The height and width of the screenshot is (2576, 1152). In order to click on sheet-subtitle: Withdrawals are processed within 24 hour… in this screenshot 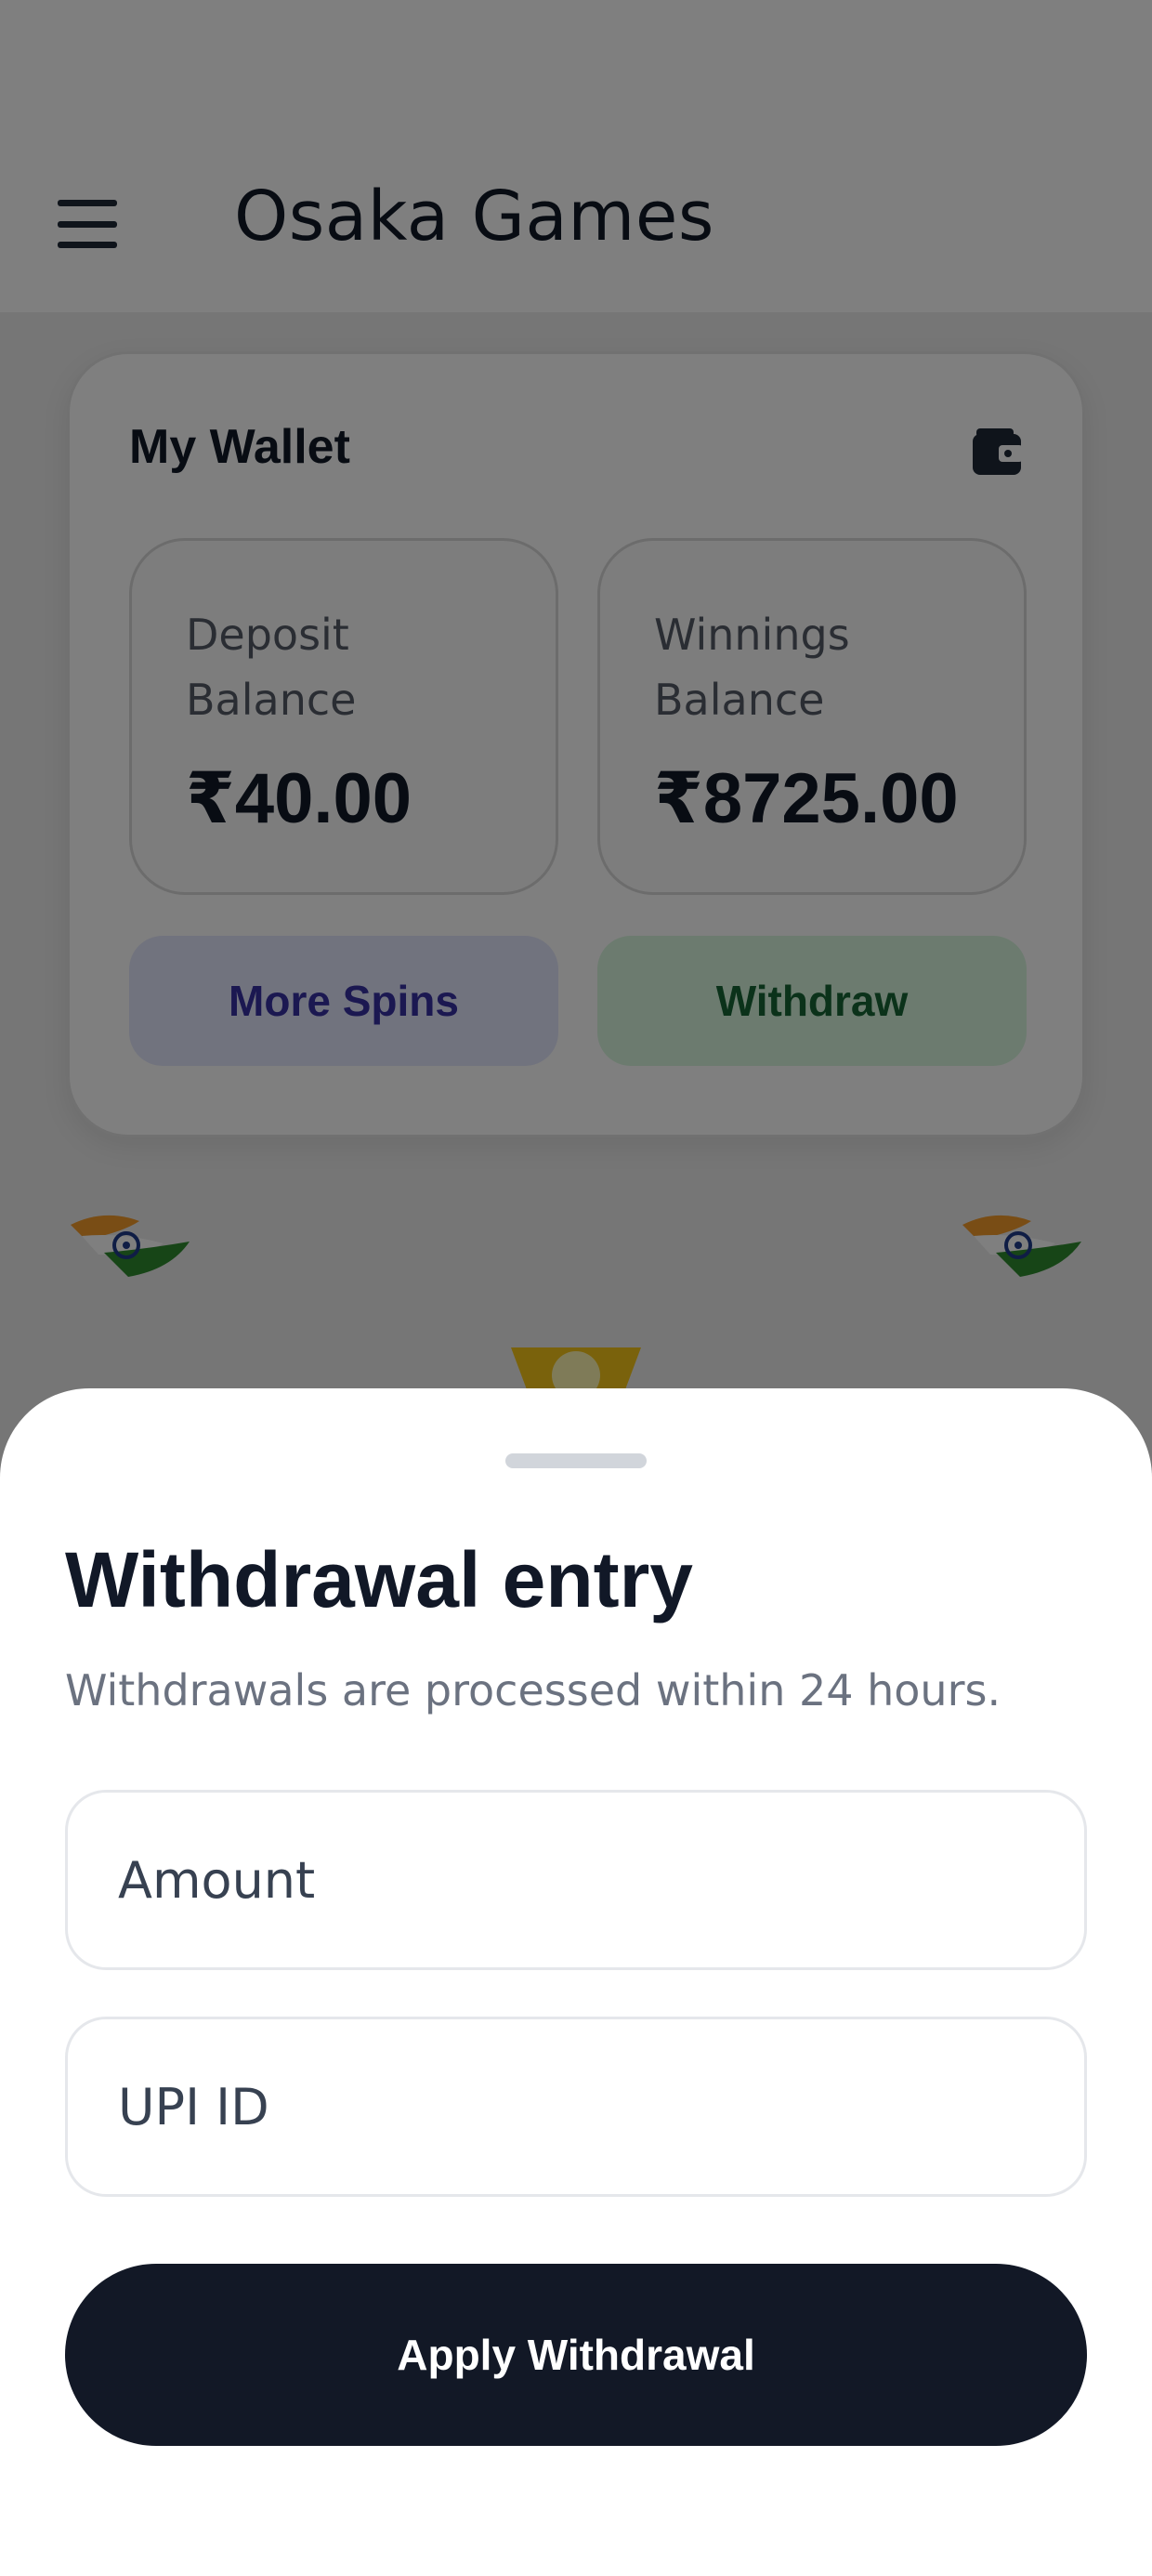, I will do `click(533, 1690)`.